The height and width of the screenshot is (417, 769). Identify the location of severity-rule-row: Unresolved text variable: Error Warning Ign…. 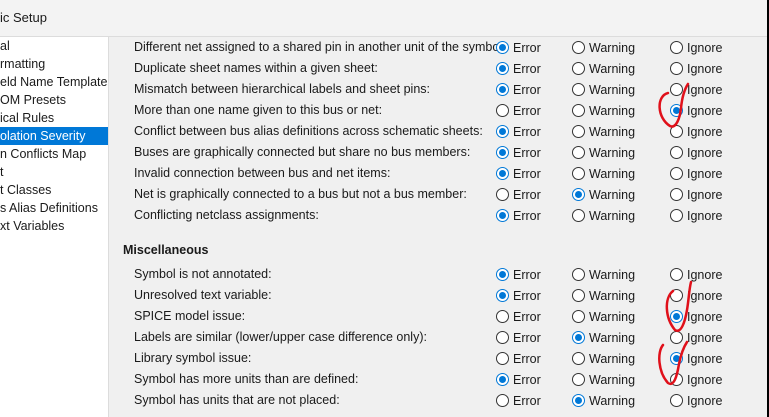
(438, 295).